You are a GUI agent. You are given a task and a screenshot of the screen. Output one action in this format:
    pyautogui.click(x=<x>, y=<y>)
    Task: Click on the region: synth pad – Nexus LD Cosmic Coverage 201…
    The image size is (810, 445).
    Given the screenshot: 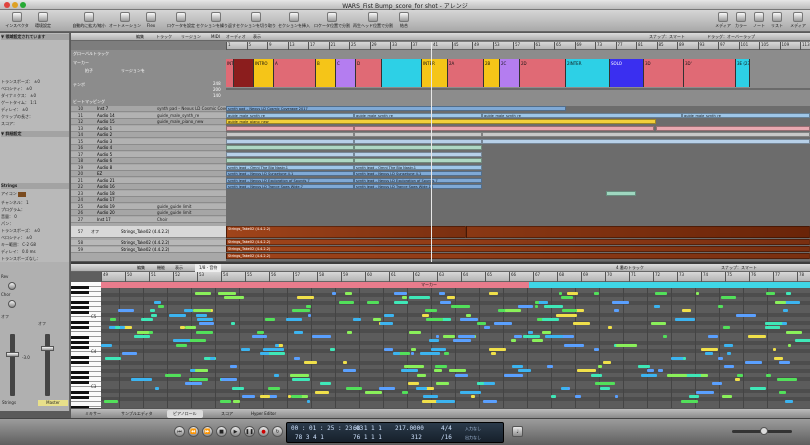 What is the action you would take?
    pyautogui.click(x=396, y=108)
    